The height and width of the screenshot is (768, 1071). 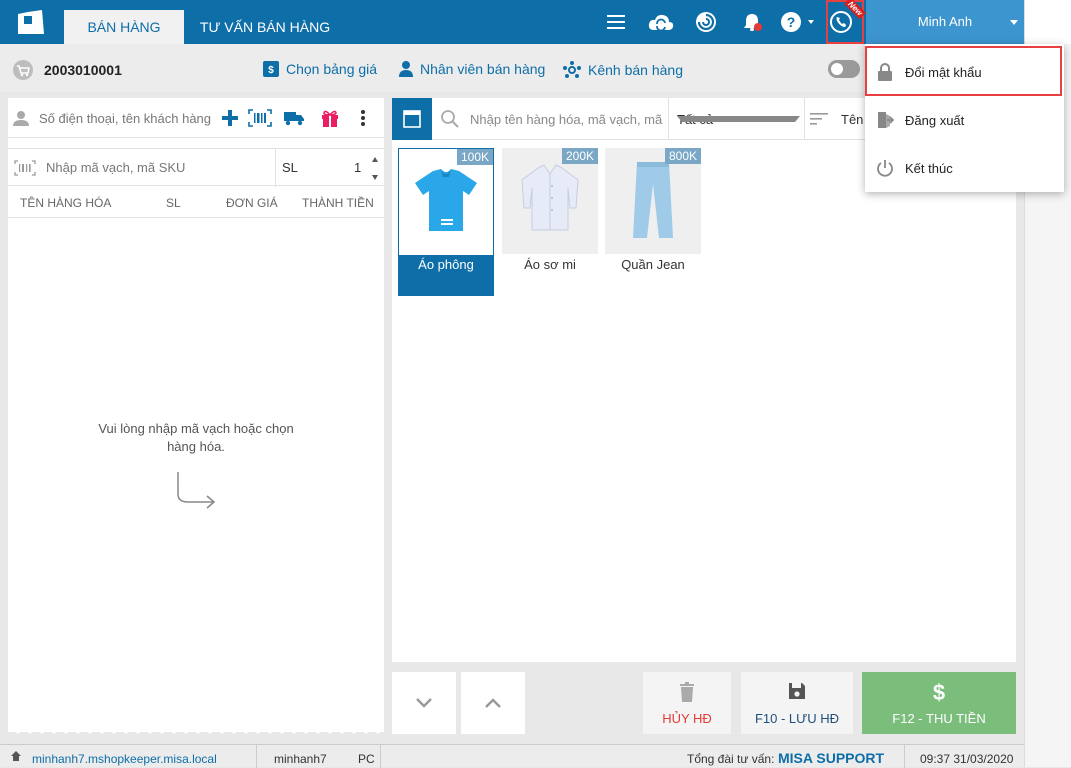 I want to click on product-image: 800K, so click(x=653, y=201).